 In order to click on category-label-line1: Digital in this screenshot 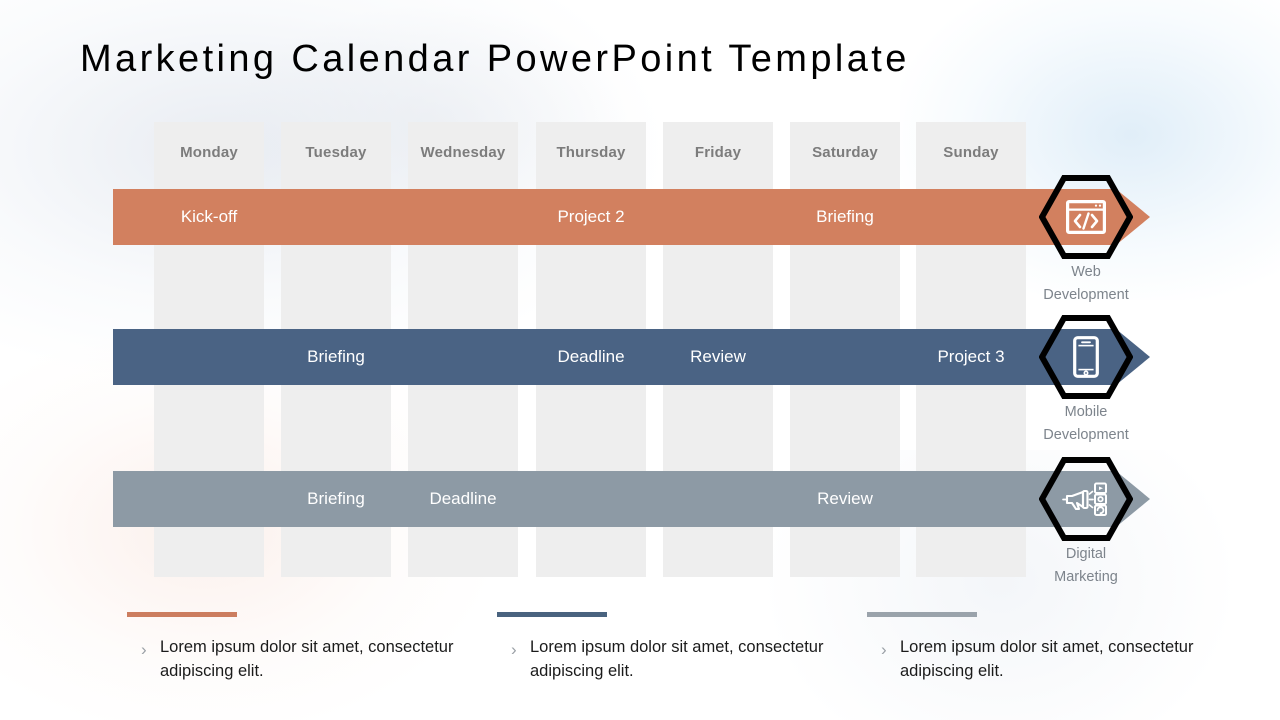, I will do `click(1086, 554)`.